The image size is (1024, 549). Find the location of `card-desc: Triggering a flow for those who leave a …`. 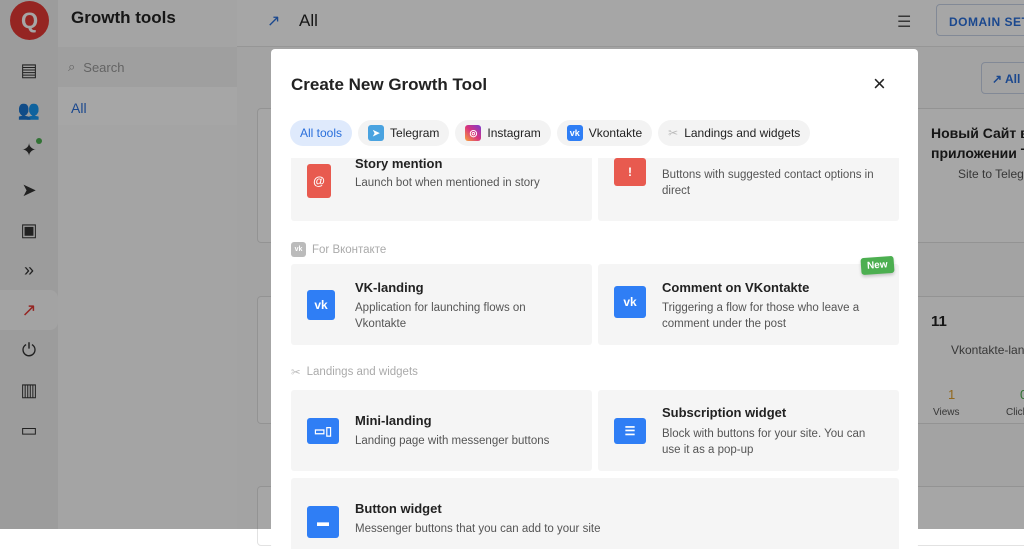

card-desc: Triggering a flow for those who leave a … is located at coordinates (761, 316).